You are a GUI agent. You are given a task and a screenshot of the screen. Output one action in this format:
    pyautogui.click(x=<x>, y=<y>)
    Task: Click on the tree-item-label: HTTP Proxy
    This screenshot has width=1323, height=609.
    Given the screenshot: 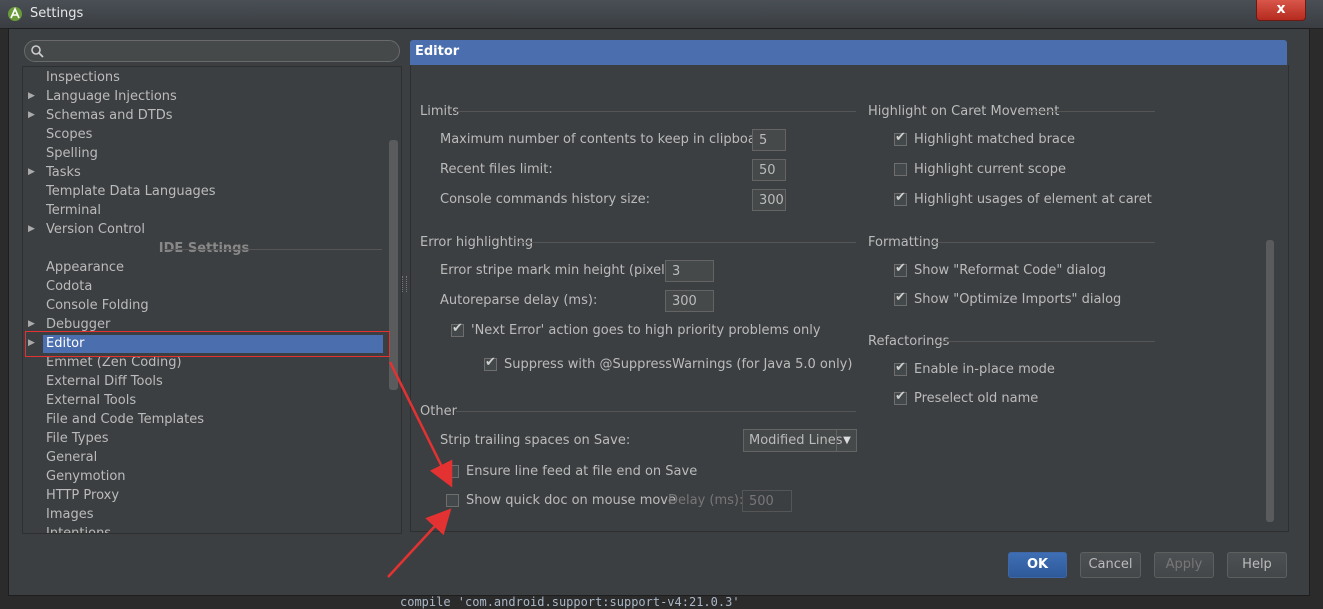 What is the action you would take?
    pyautogui.click(x=83, y=495)
    